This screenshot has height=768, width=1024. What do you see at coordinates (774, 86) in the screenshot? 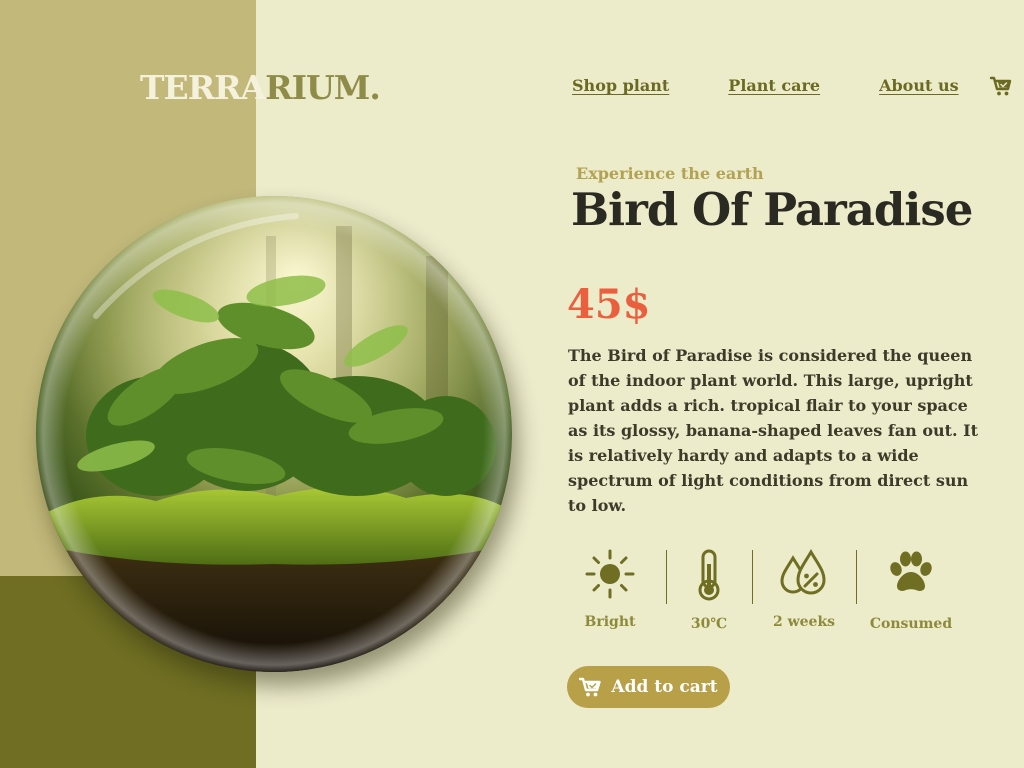
I see `nav-plant-care: Plant care` at bounding box center [774, 86].